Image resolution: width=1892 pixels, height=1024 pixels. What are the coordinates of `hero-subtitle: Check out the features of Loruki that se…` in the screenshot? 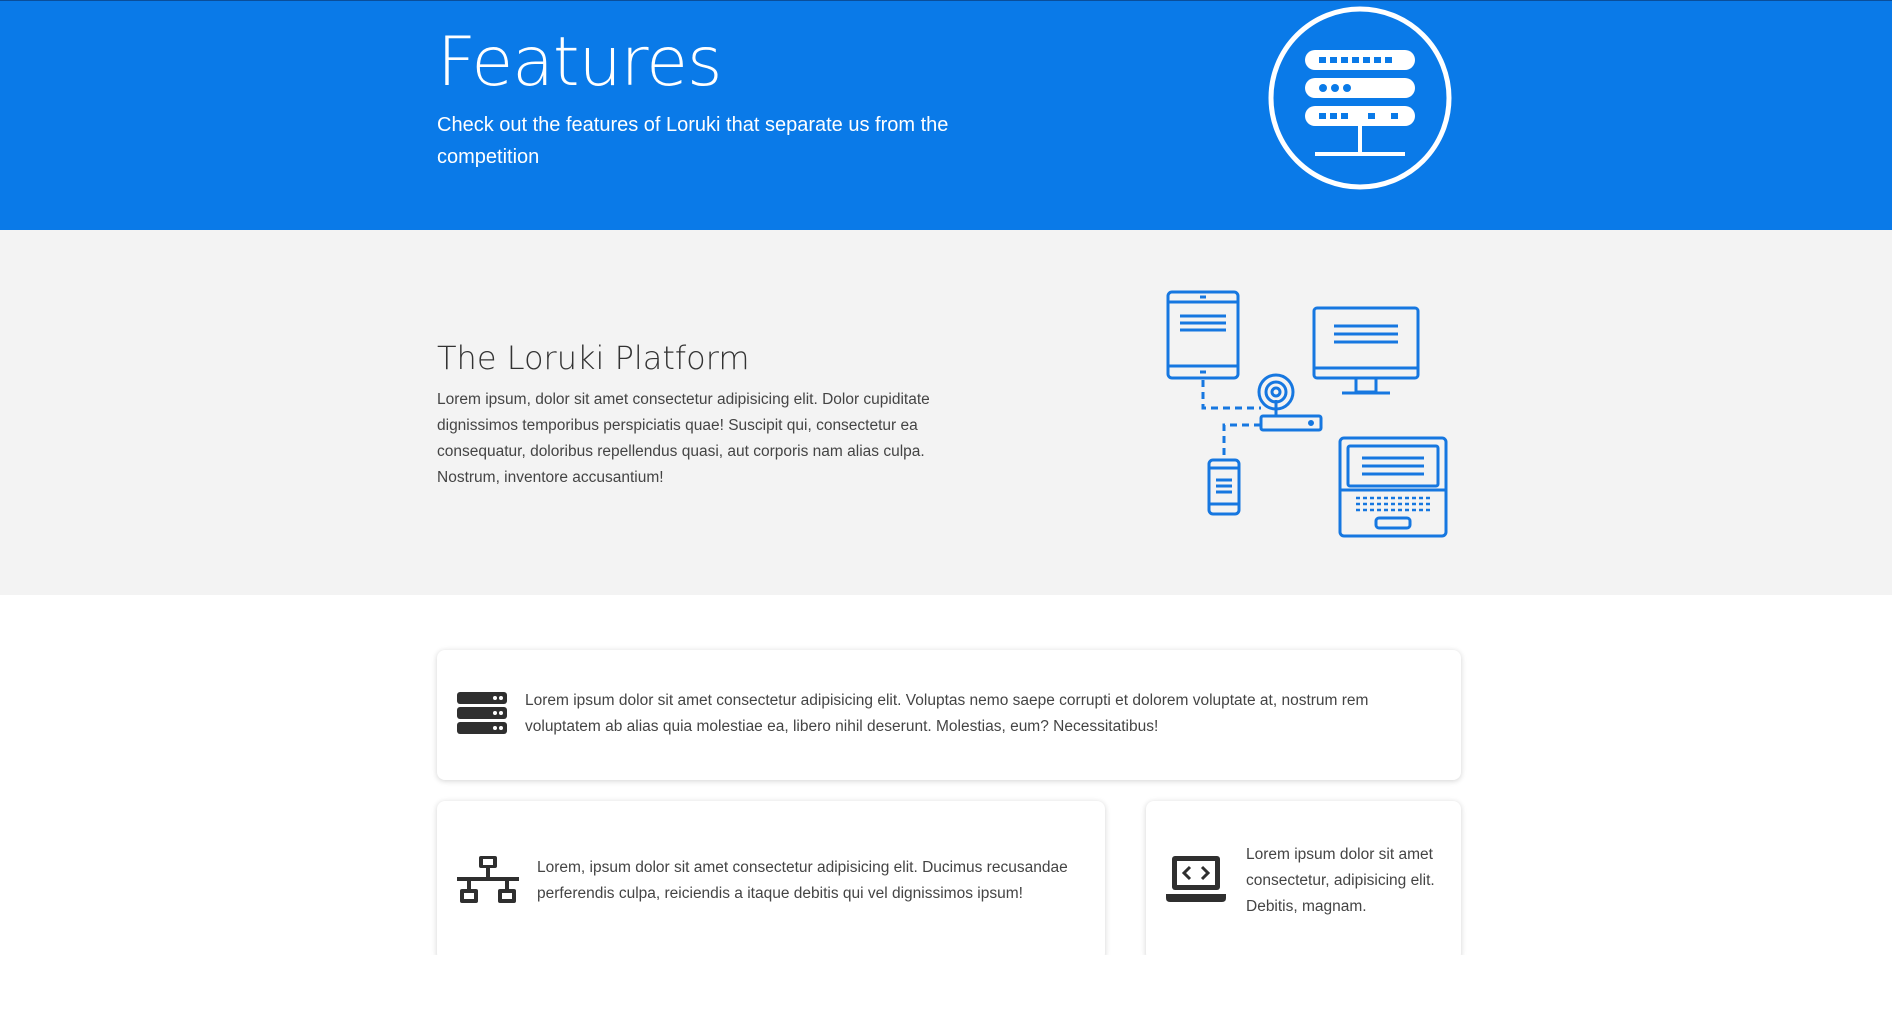 It's located at (693, 141).